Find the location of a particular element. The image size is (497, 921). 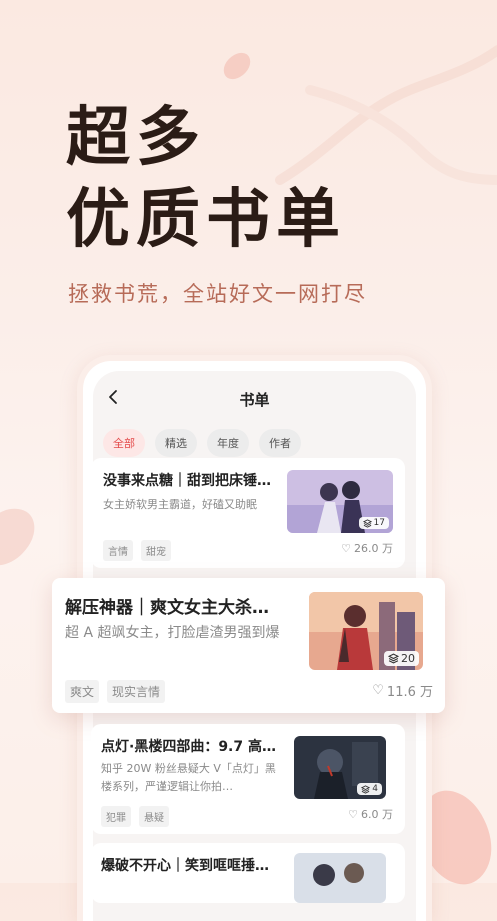

tab-author: 作者 is located at coordinates (280, 443).